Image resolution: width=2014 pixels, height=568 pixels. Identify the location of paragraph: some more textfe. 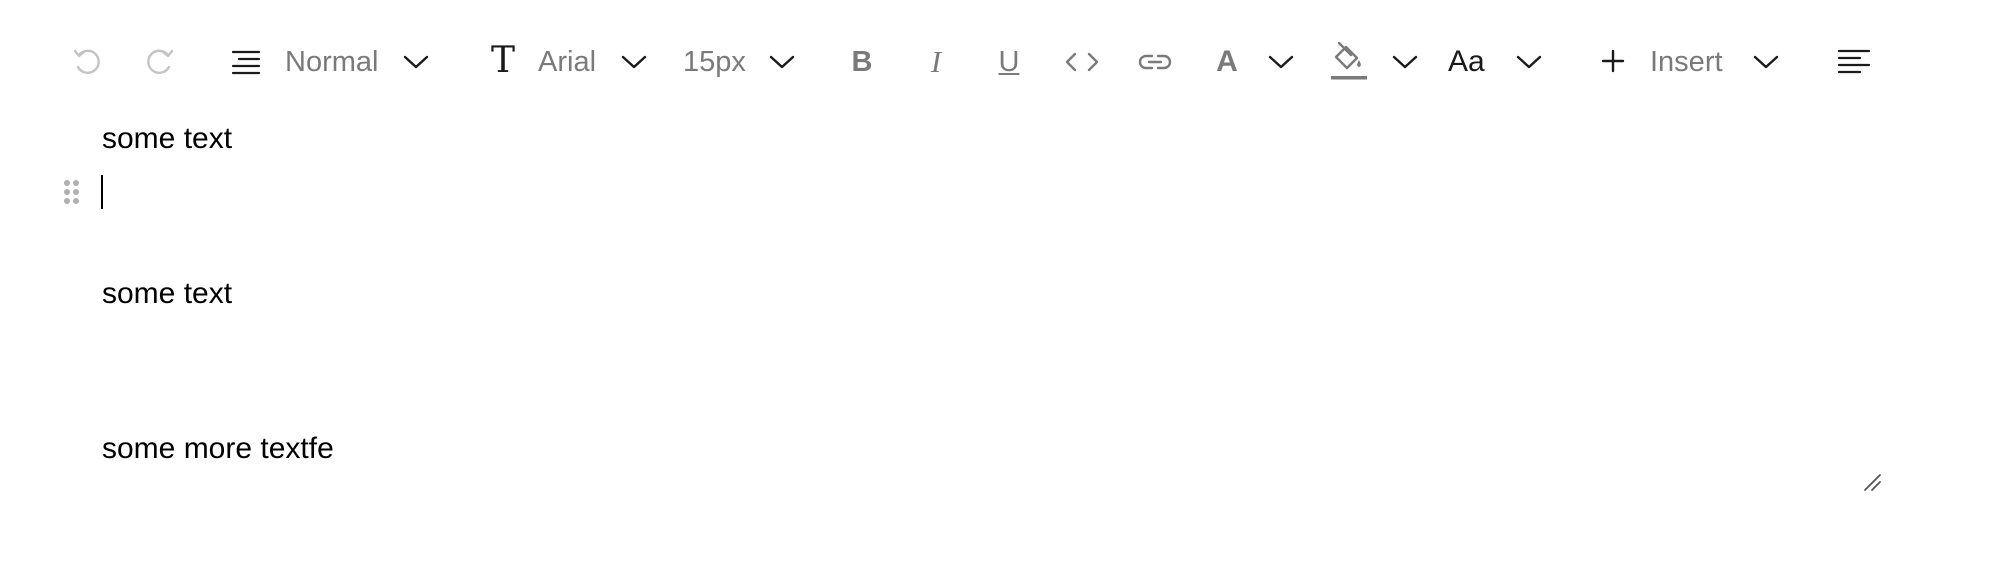
(218, 449).